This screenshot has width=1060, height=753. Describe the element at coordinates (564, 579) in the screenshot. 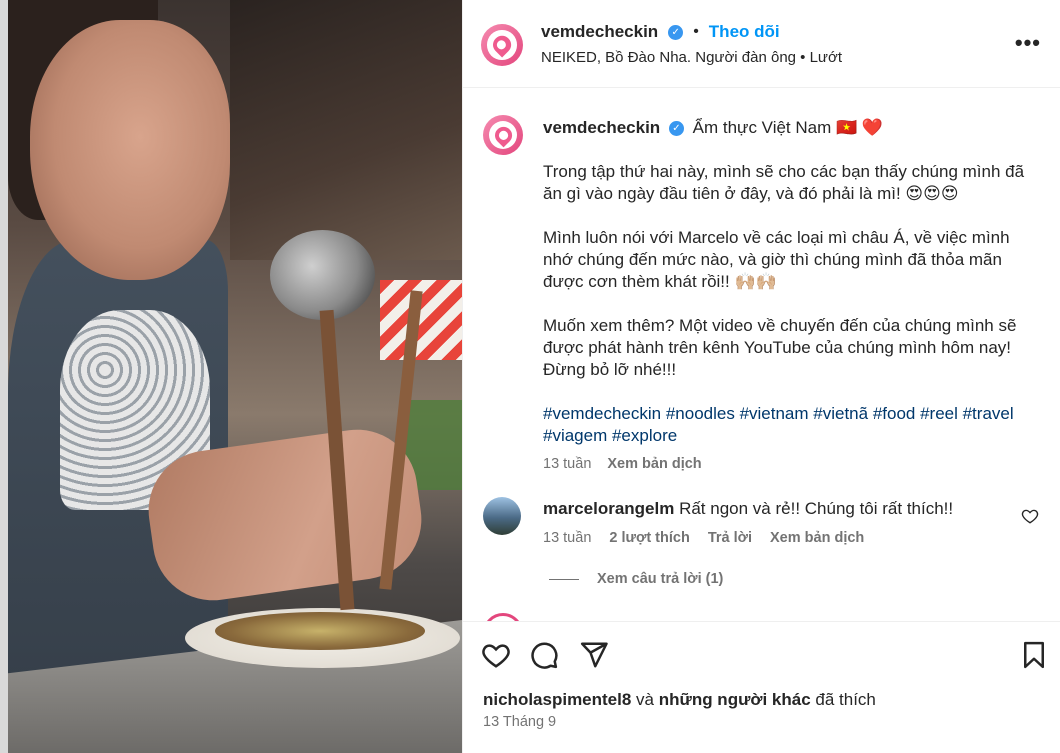

I see `replies-divider` at that location.